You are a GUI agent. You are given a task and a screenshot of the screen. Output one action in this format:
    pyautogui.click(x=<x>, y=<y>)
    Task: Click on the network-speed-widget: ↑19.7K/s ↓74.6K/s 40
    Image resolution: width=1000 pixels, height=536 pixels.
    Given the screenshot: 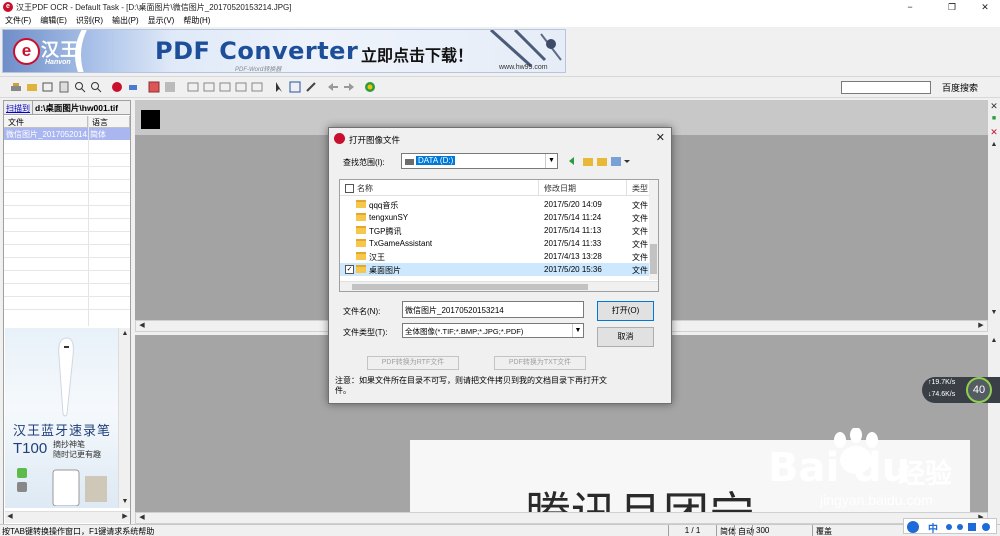 What is the action you would take?
    pyautogui.click(x=961, y=390)
    